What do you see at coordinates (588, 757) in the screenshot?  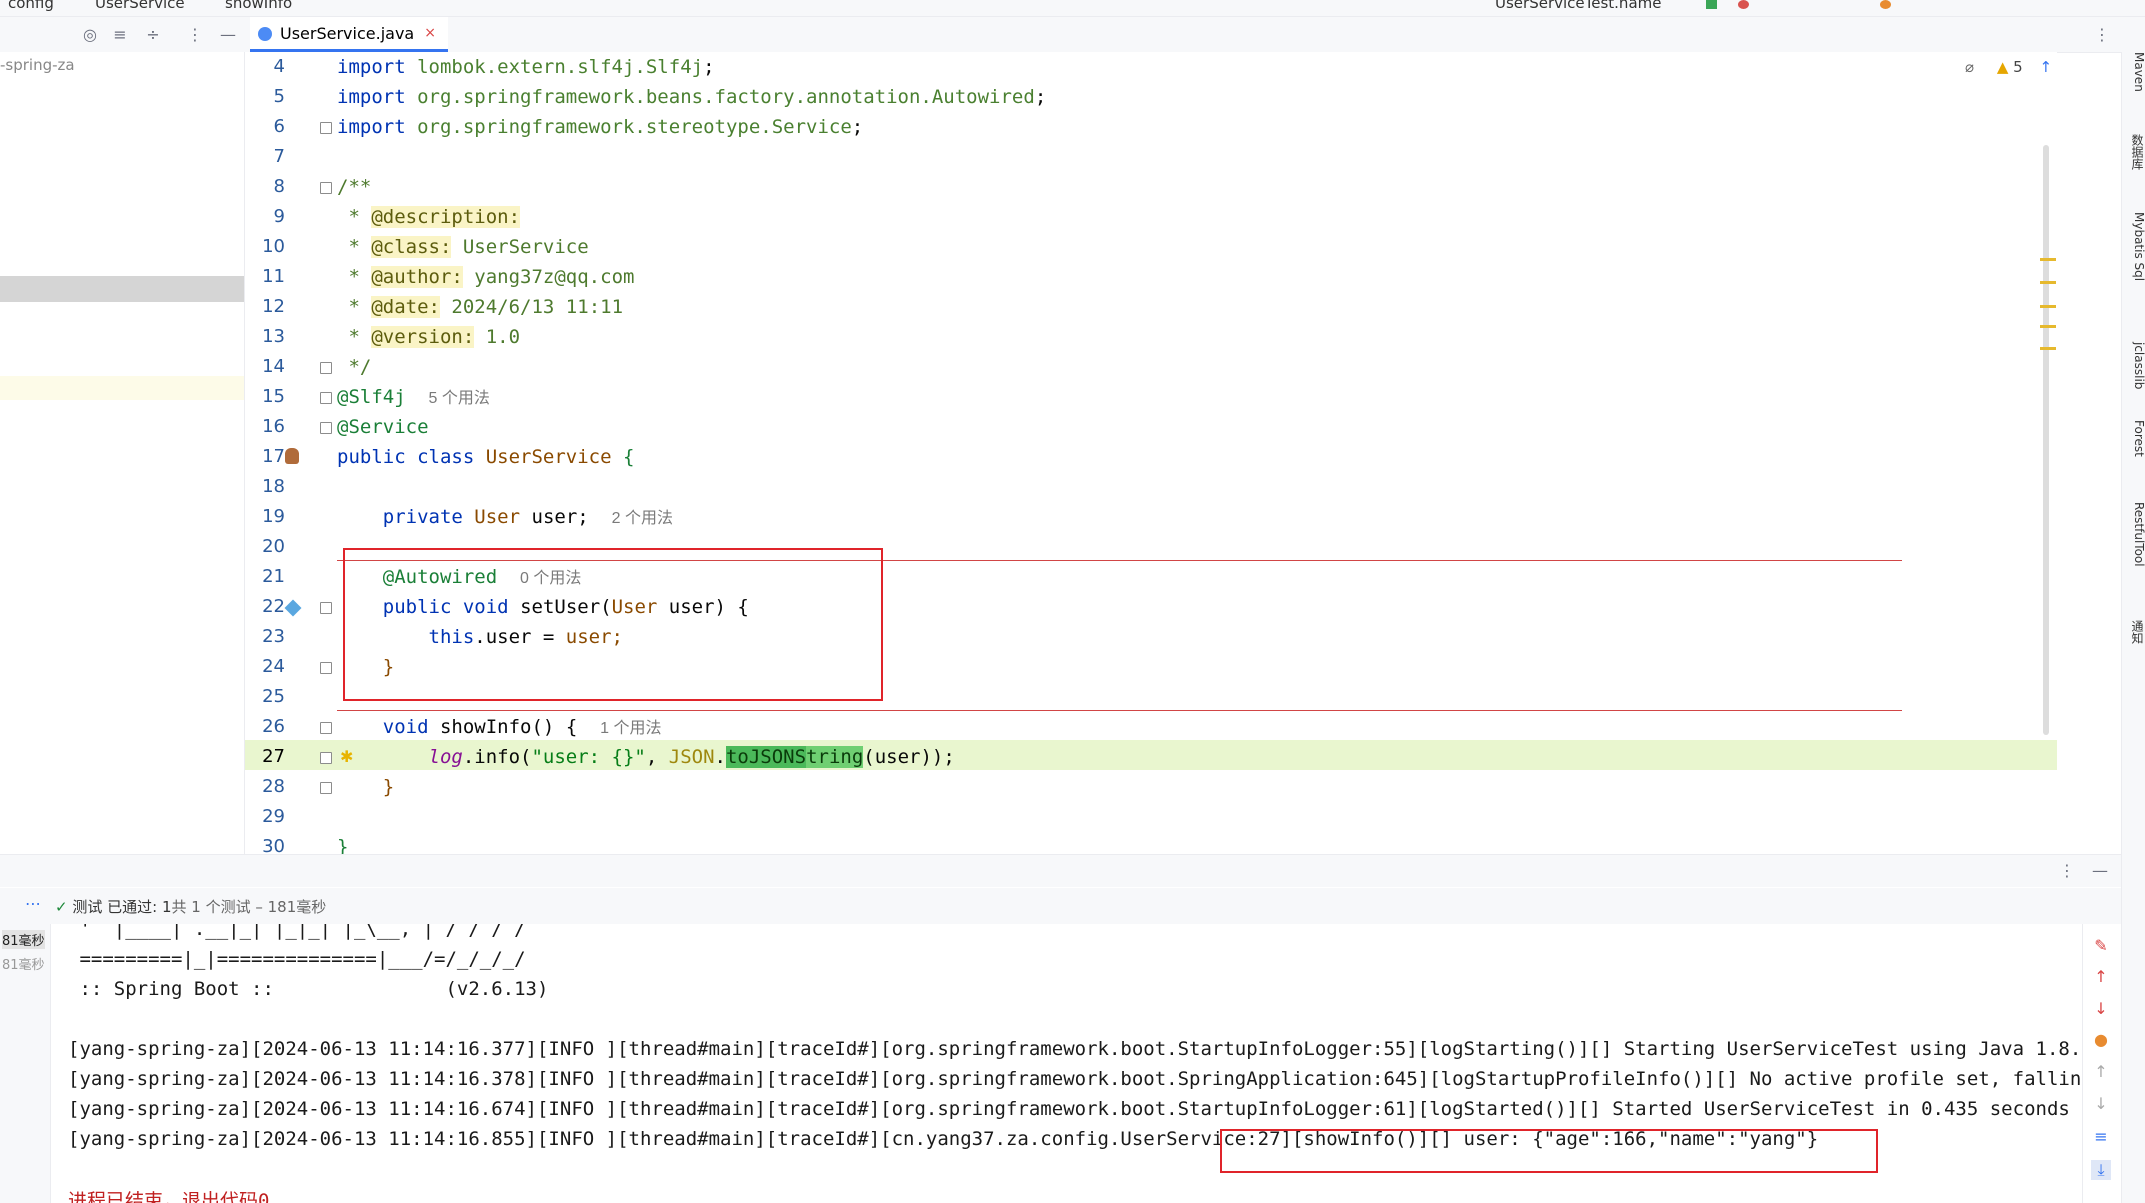 I see `string-literal: "user: {}"` at bounding box center [588, 757].